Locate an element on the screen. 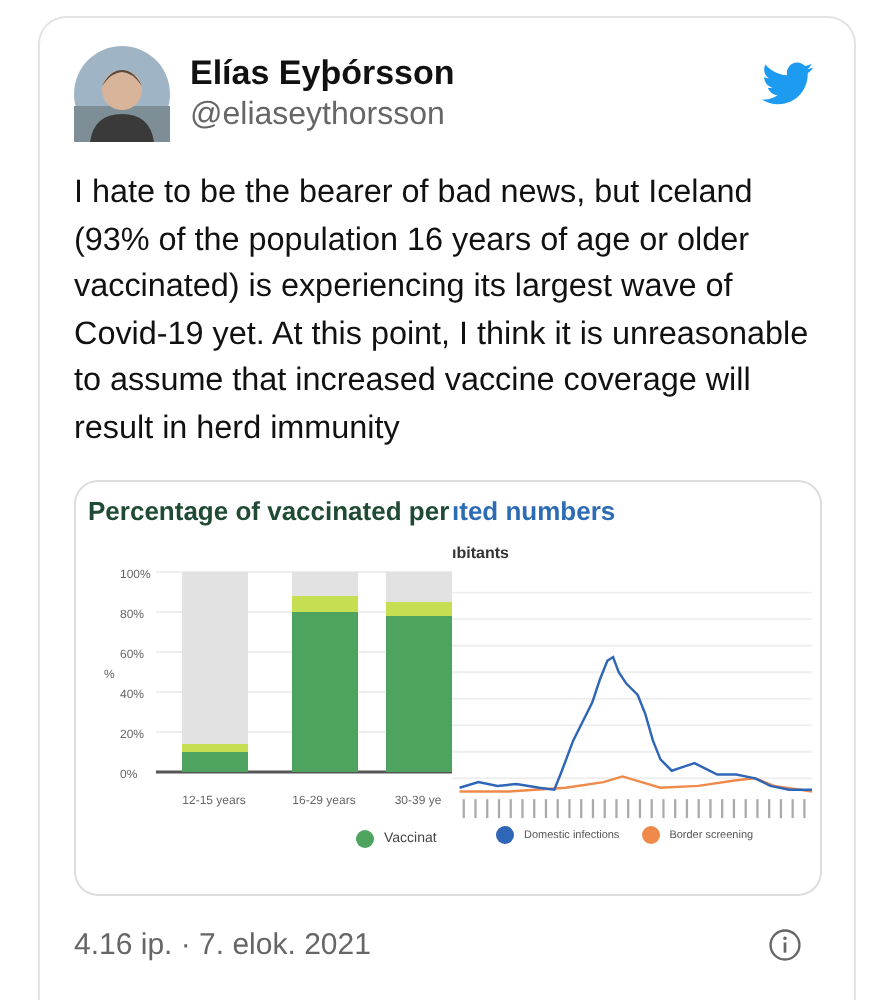 The image size is (894, 1000). timestamp: 4.16 ip. · 7. elok. 2021 is located at coordinates (222, 945).